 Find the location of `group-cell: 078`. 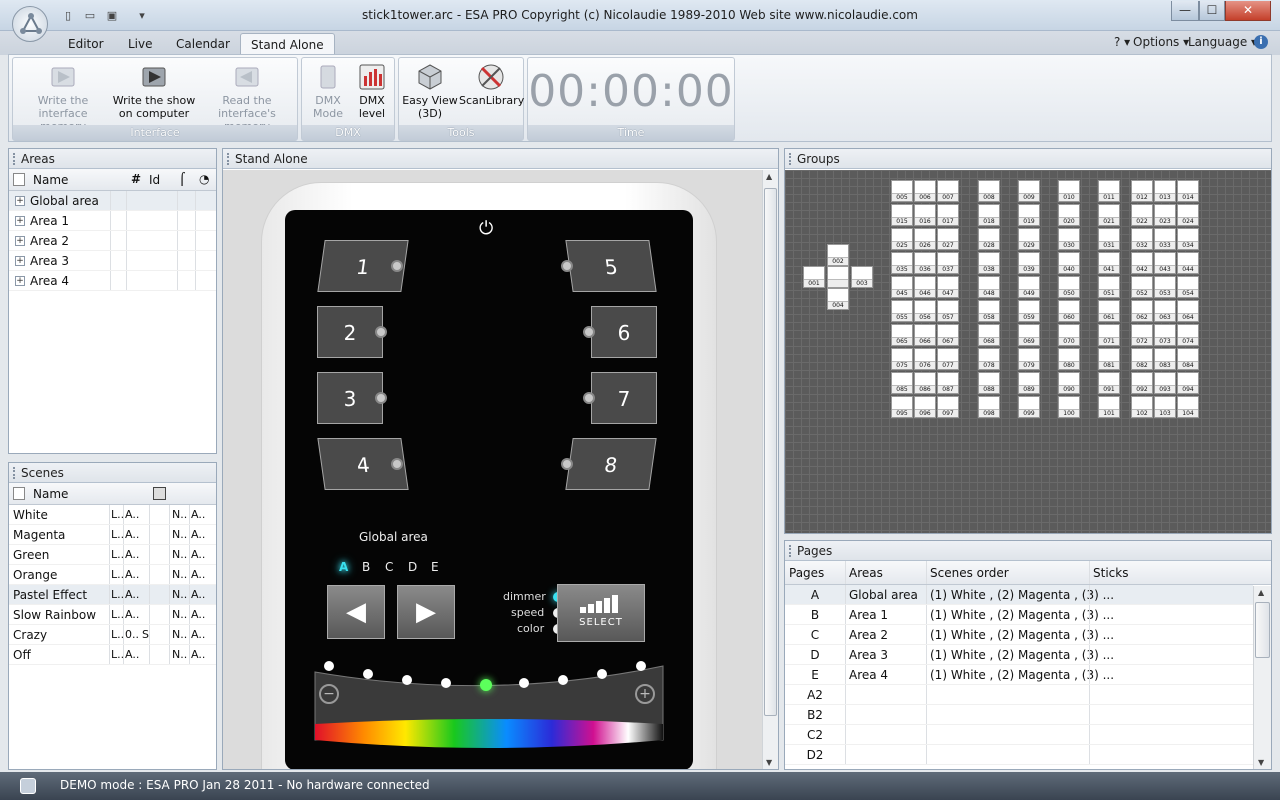

group-cell: 078 is located at coordinates (989, 359).